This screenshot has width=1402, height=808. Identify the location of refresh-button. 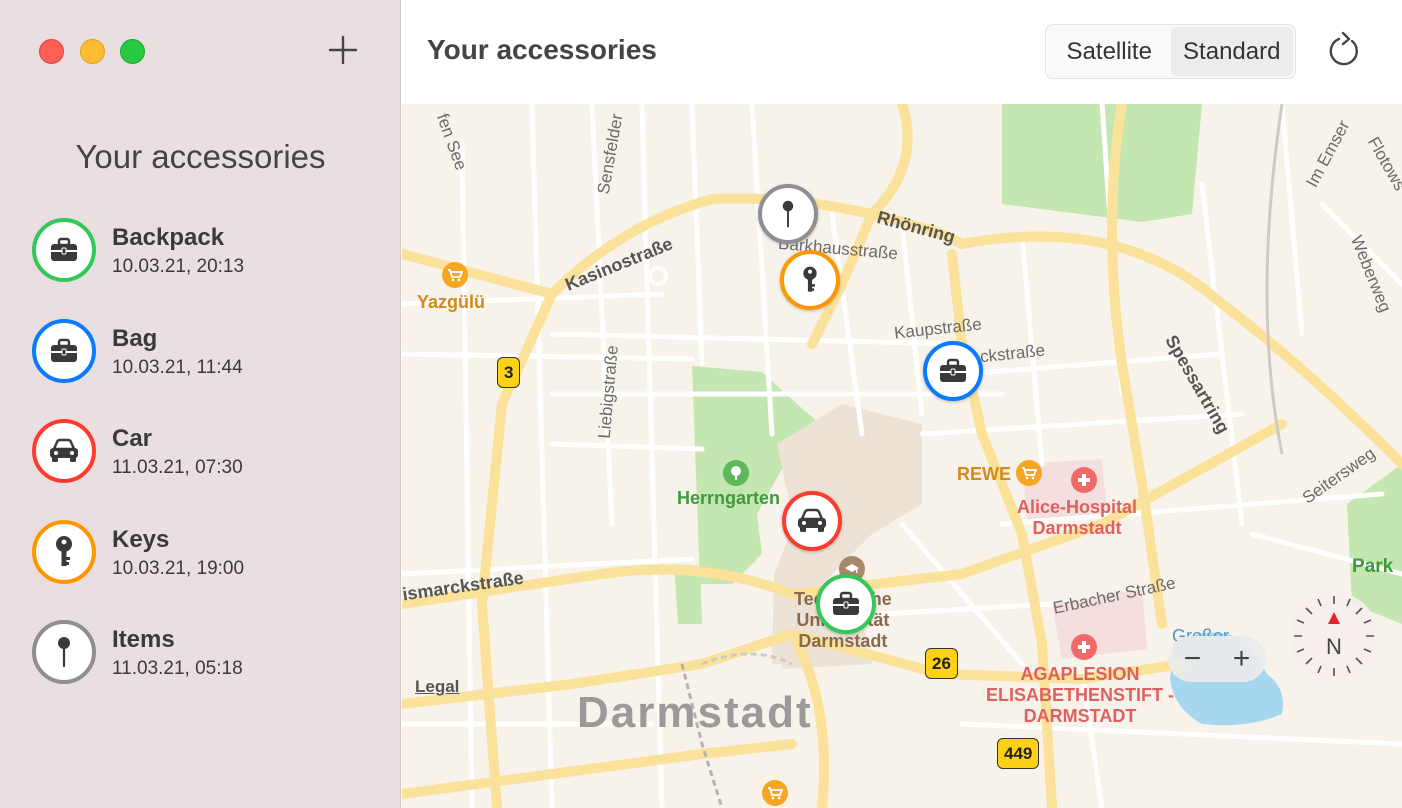
(1344, 50).